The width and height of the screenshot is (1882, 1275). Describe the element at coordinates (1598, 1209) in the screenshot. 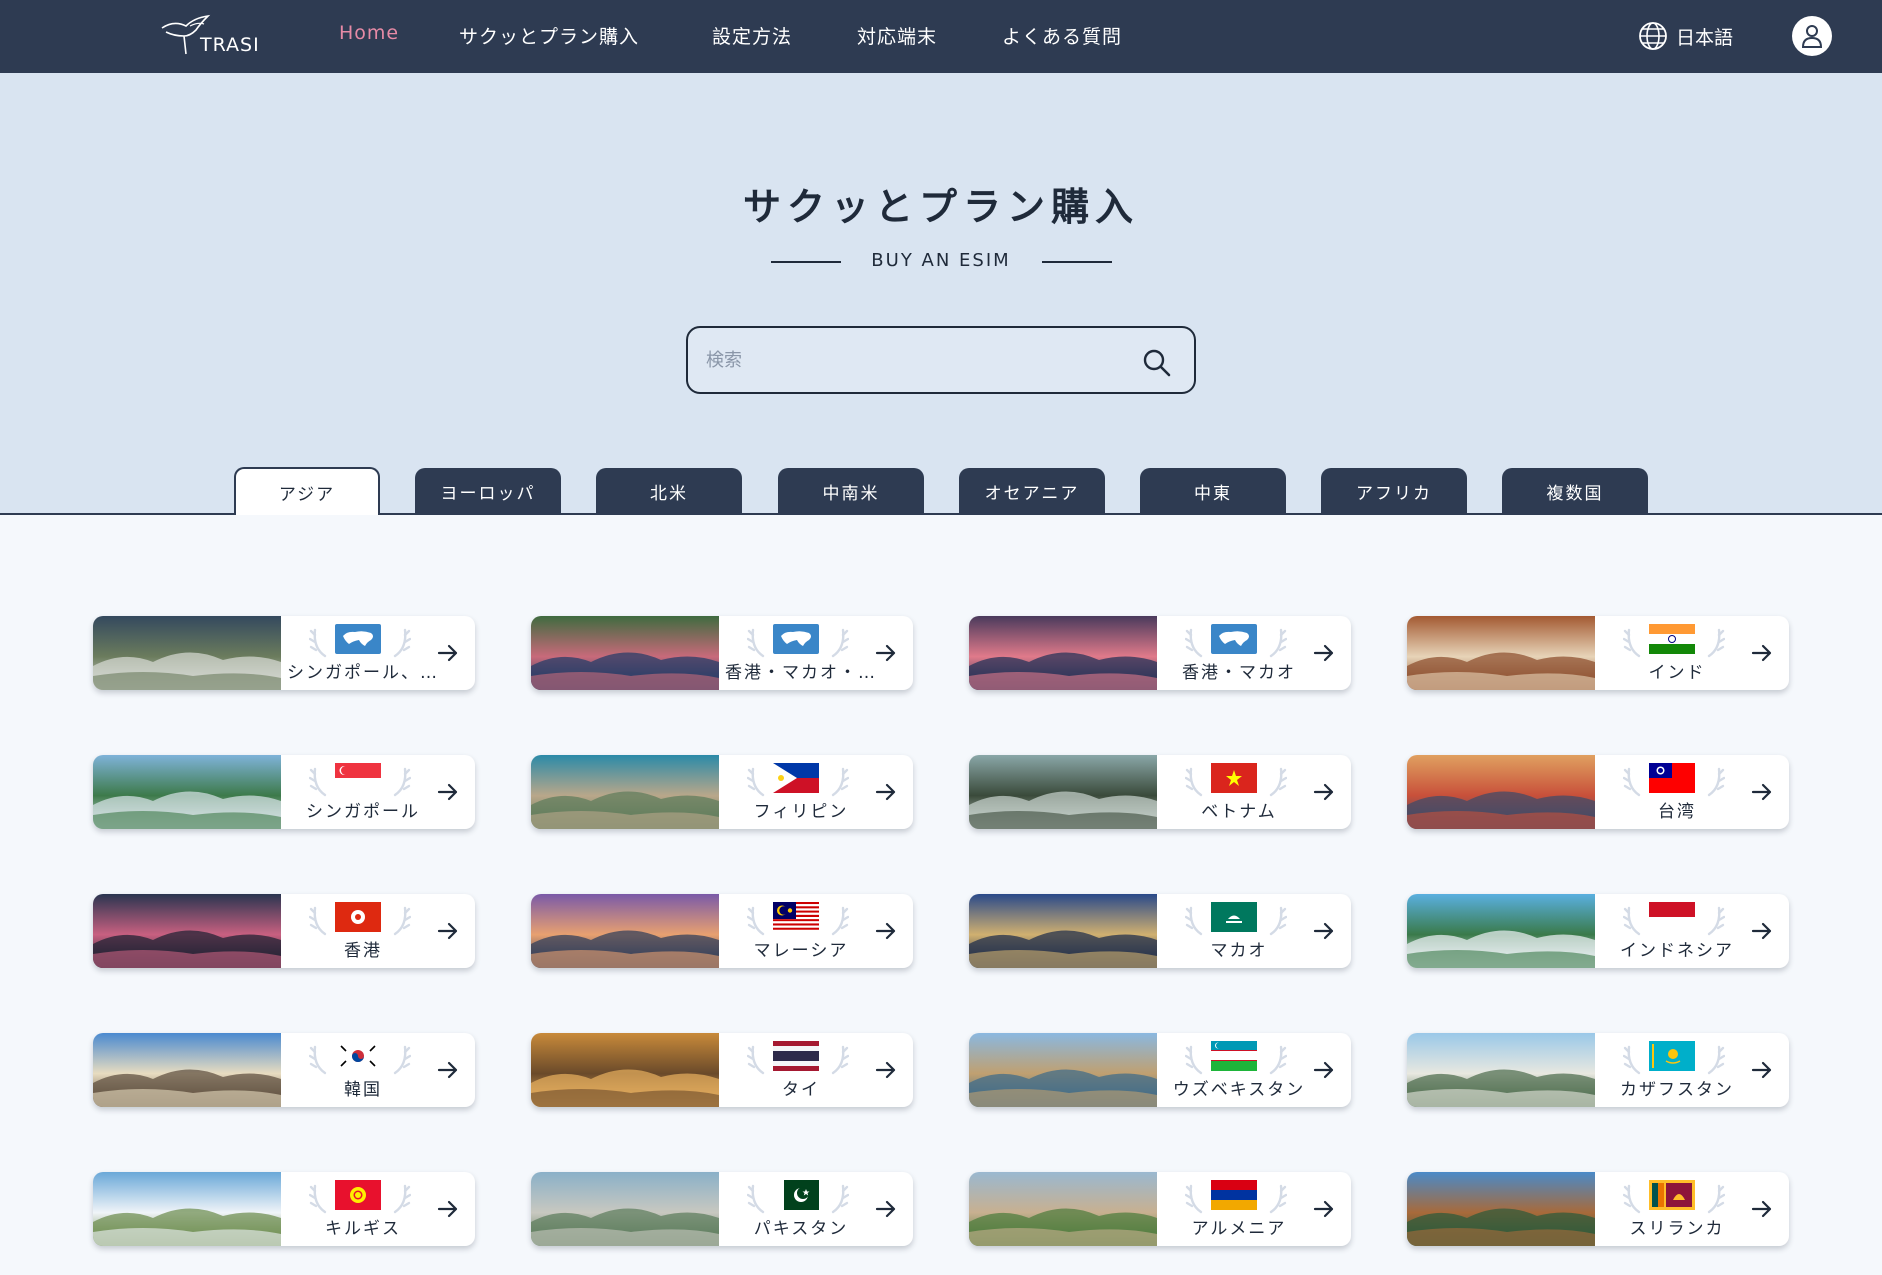

I see `country-card: スリランカ` at that location.